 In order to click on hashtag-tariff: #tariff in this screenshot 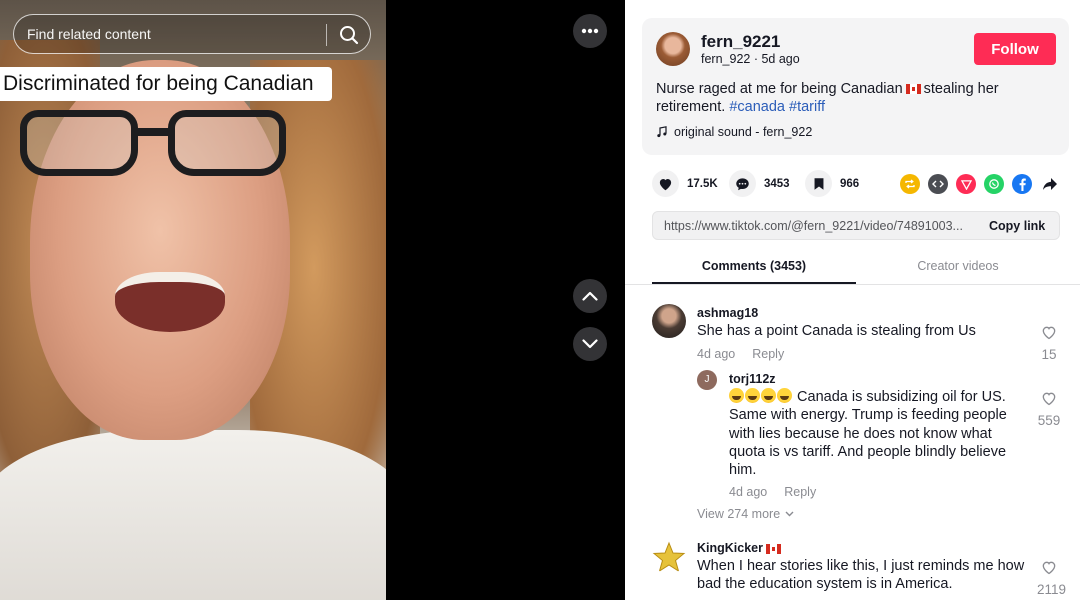, I will do `click(807, 107)`.